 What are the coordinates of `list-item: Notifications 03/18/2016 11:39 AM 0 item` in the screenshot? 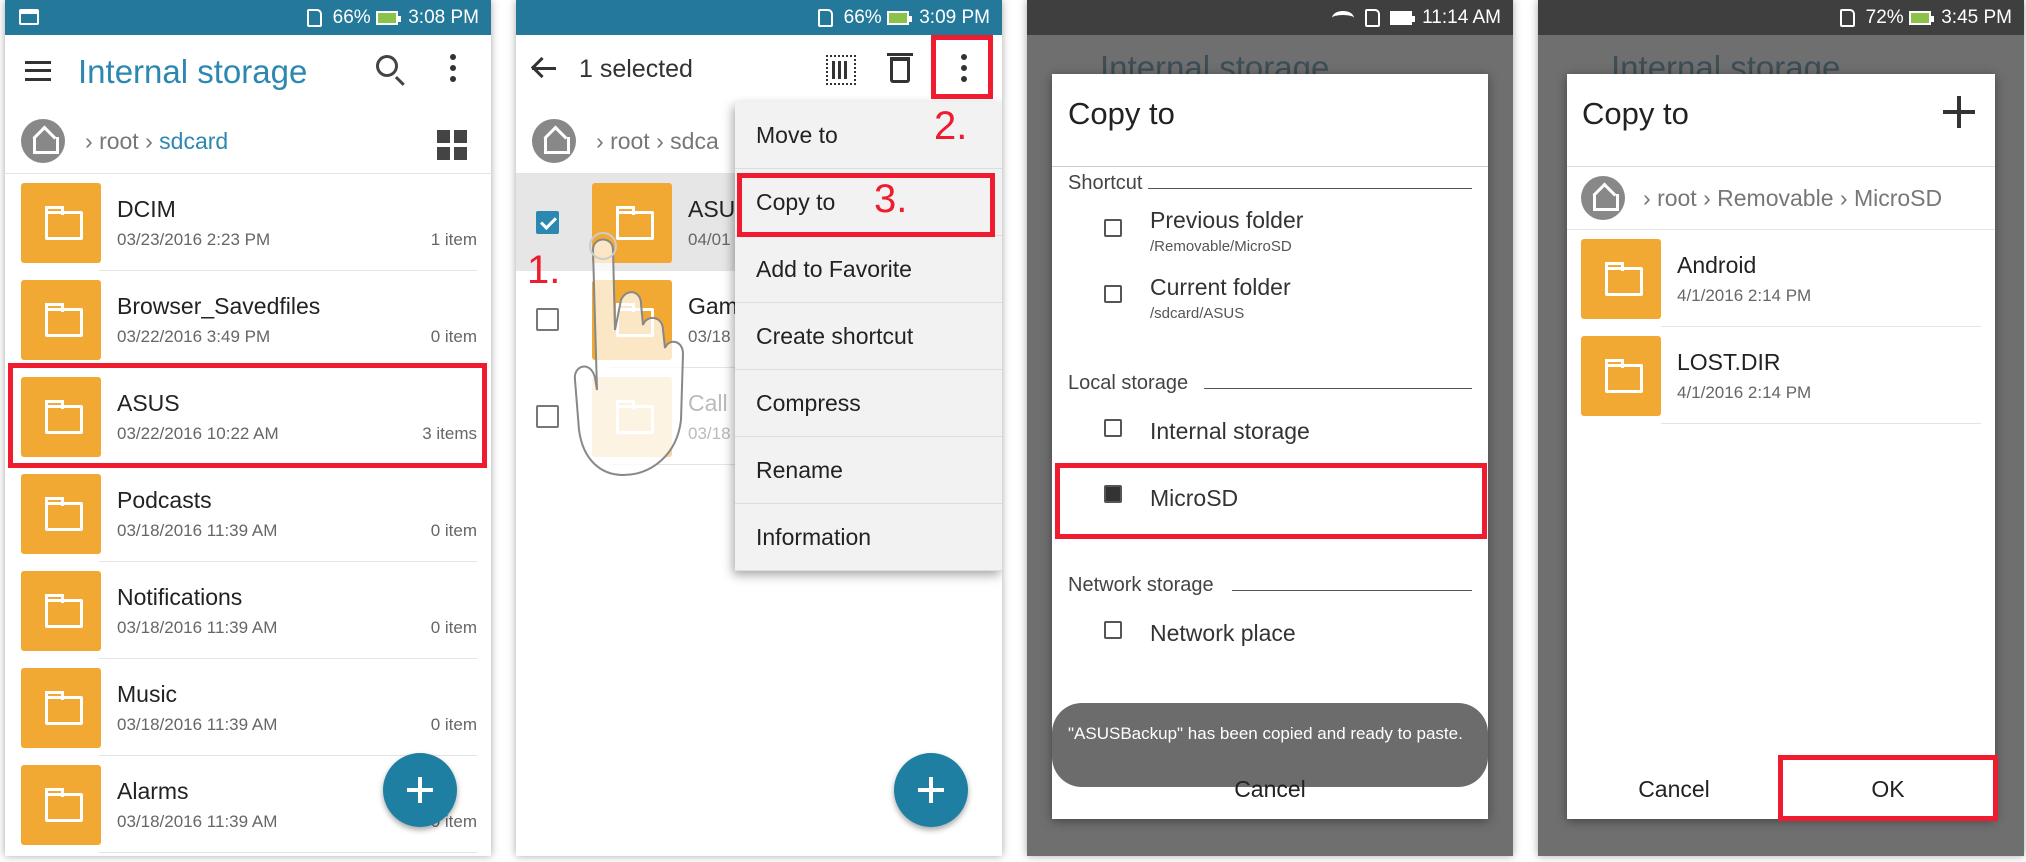 It's located at (248, 610).